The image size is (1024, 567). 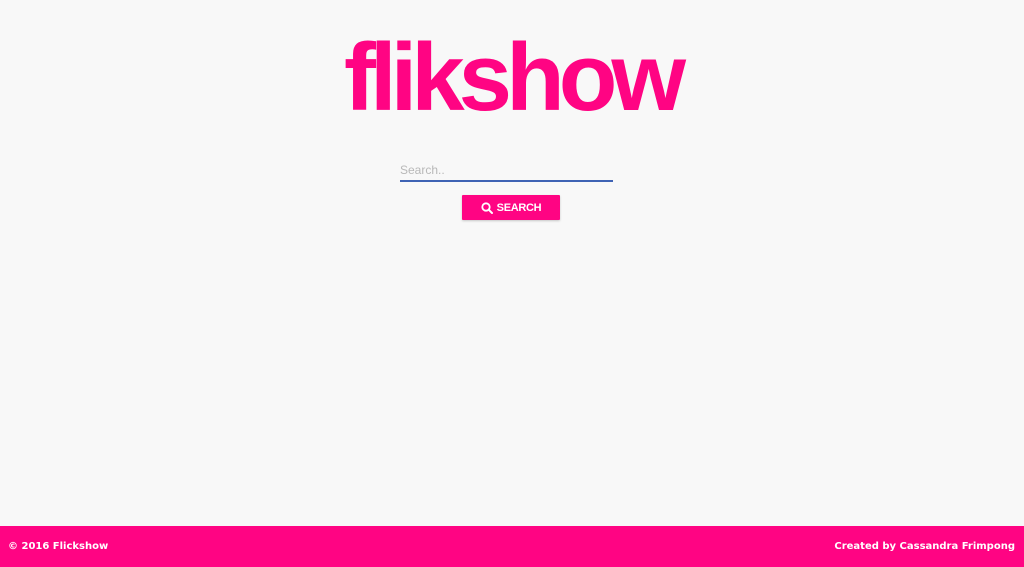 What do you see at coordinates (924, 546) in the screenshot?
I see `footer-credit: Created by Cassandra Frimpong` at bounding box center [924, 546].